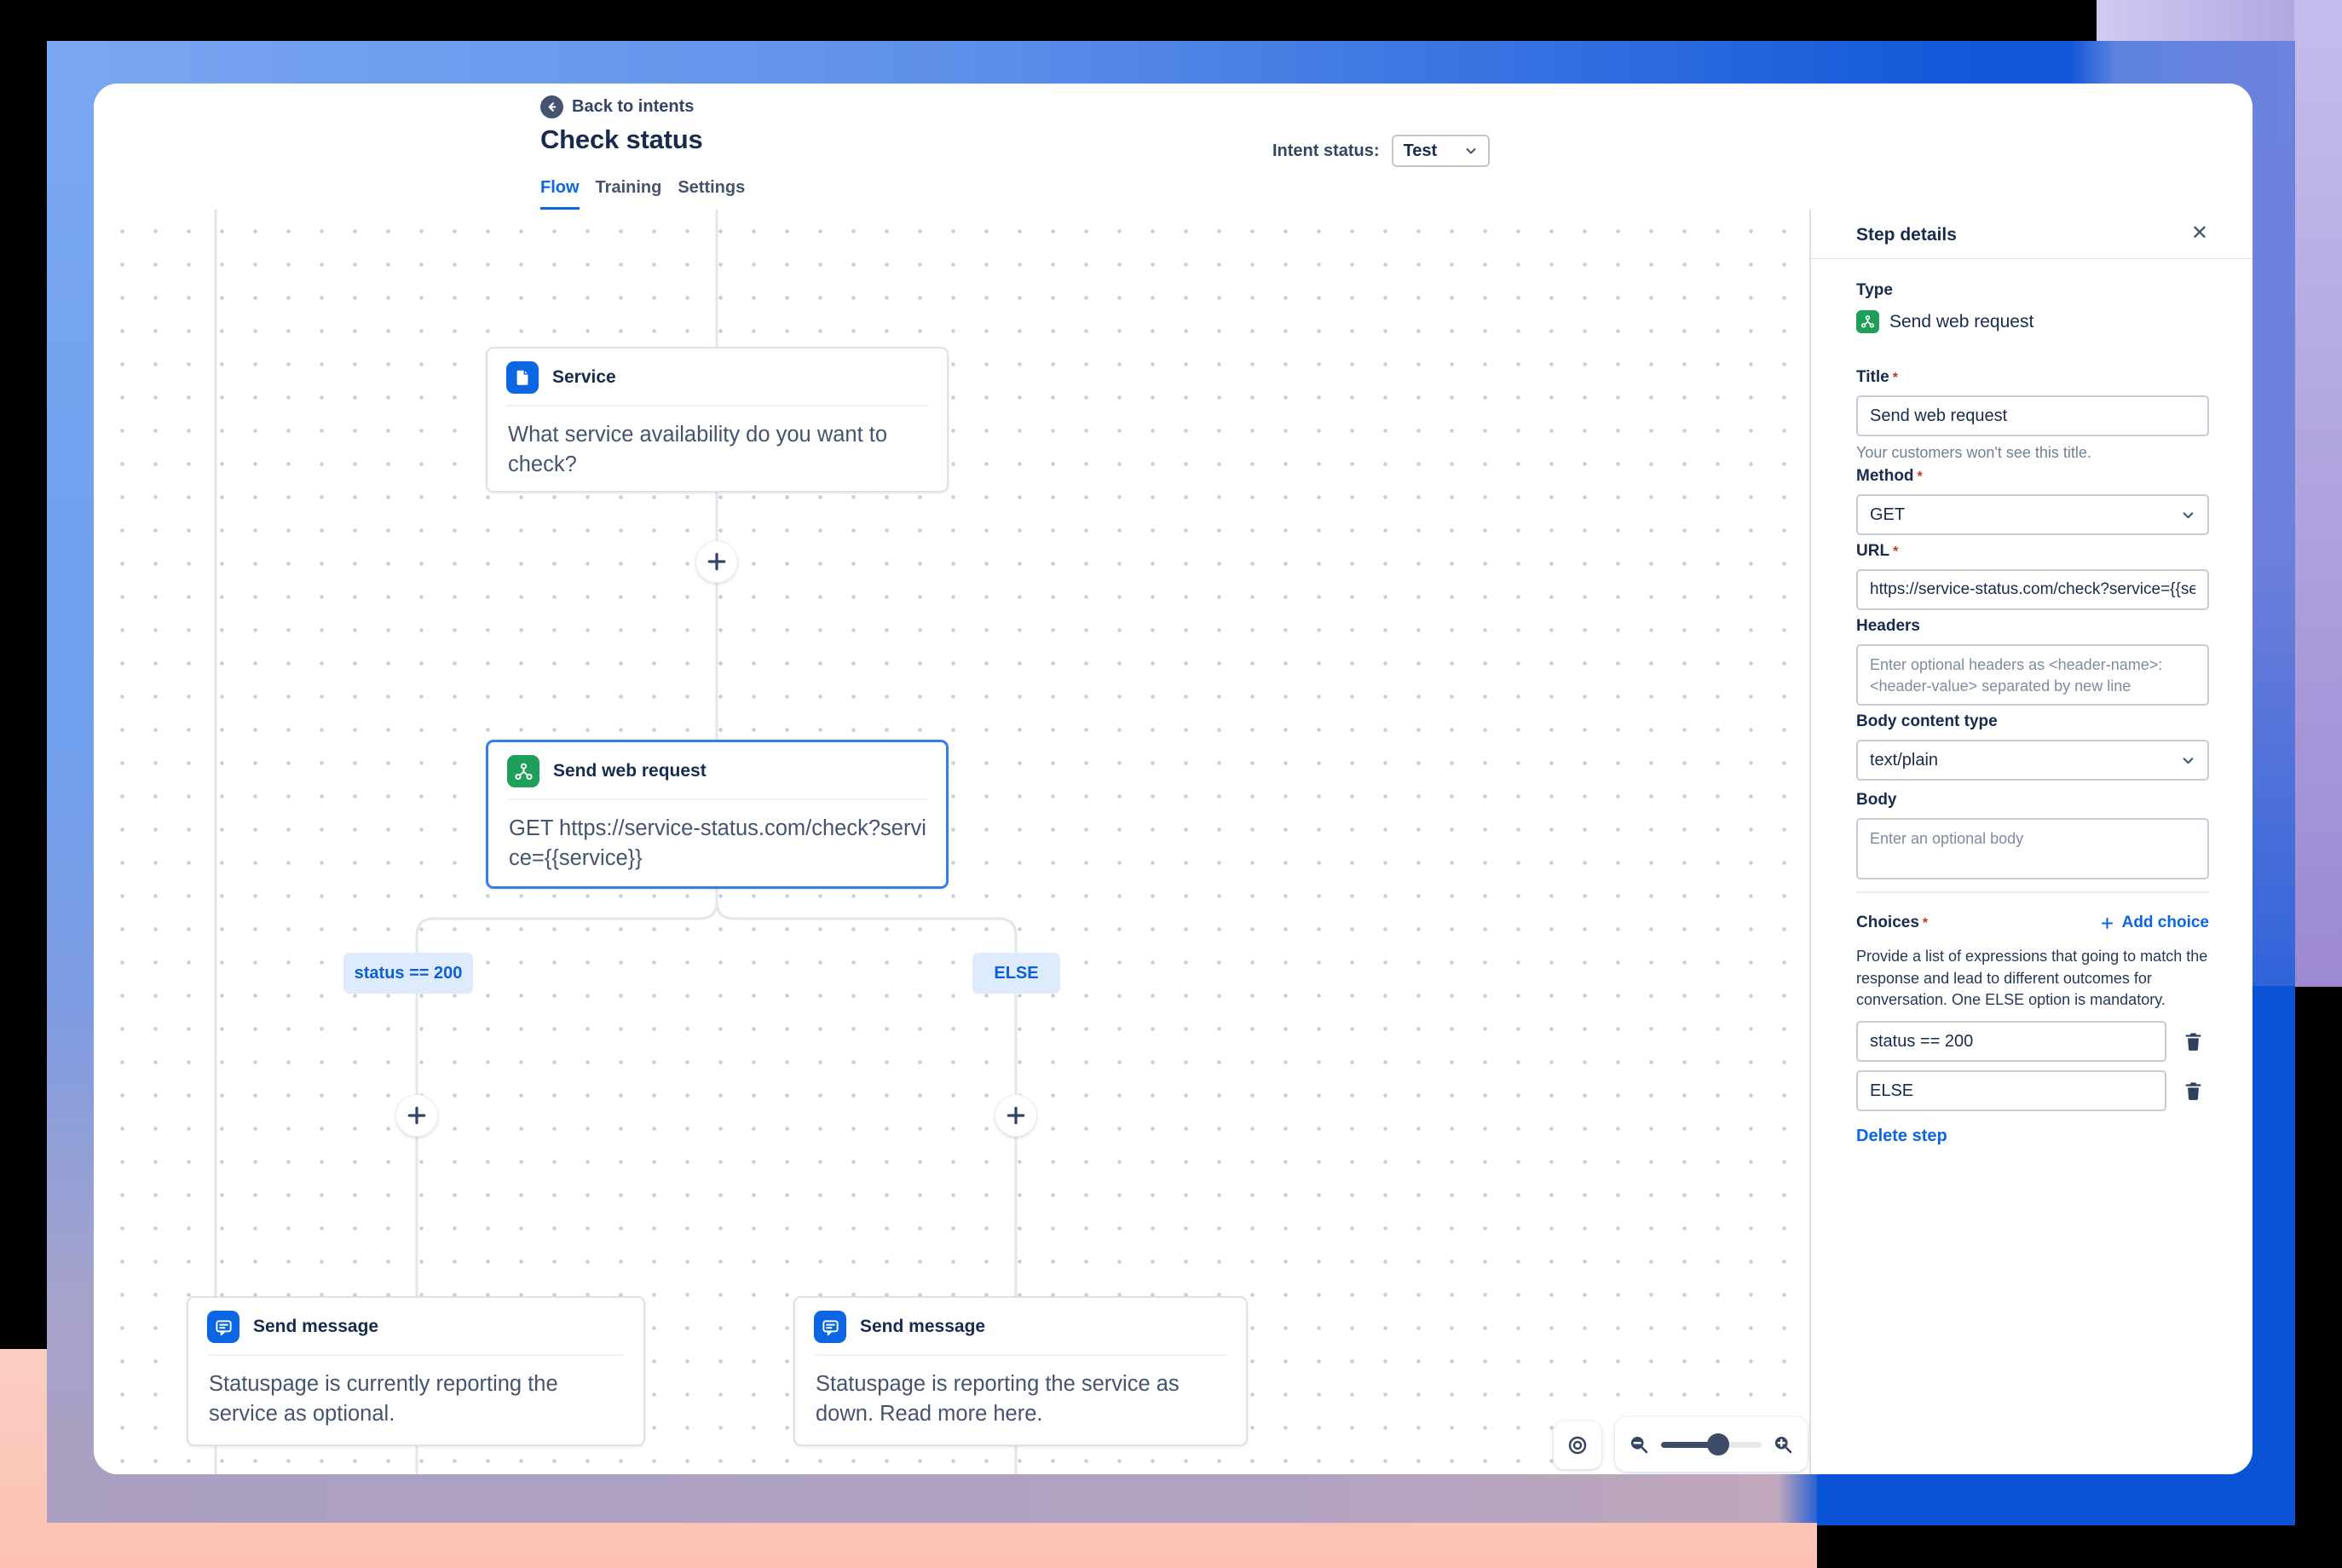 This screenshot has height=1568, width=2342. Describe the element at coordinates (717, 377) in the screenshot. I see `node-service-header: Service` at that location.